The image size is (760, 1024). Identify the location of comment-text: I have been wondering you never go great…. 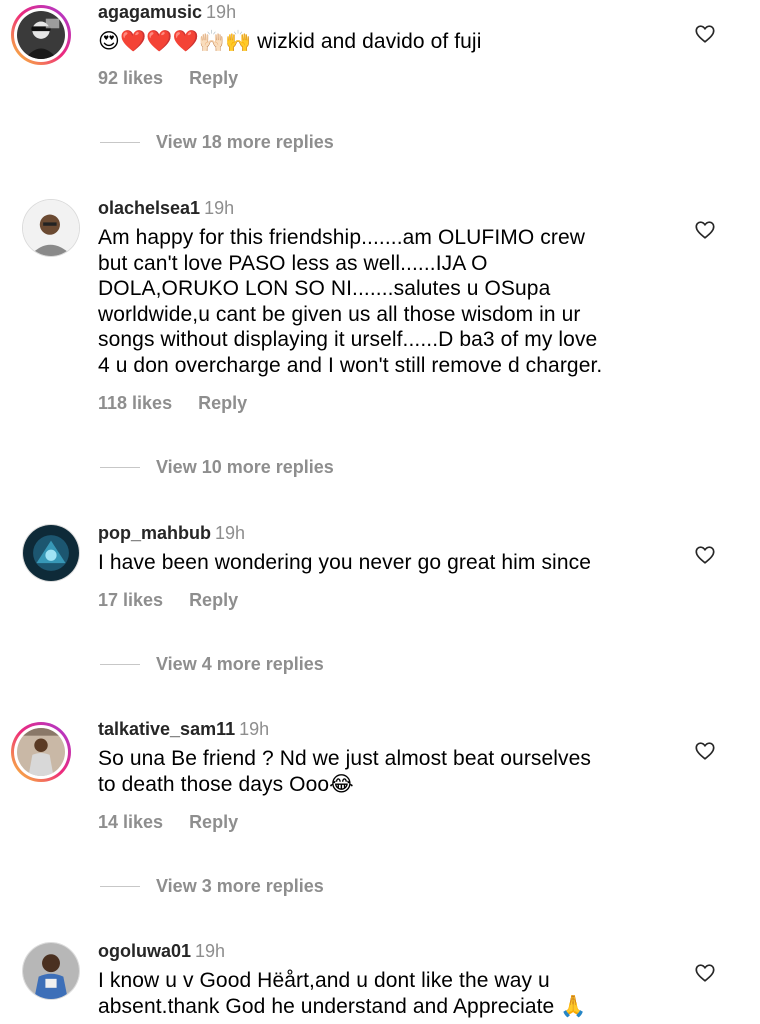
(344, 562).